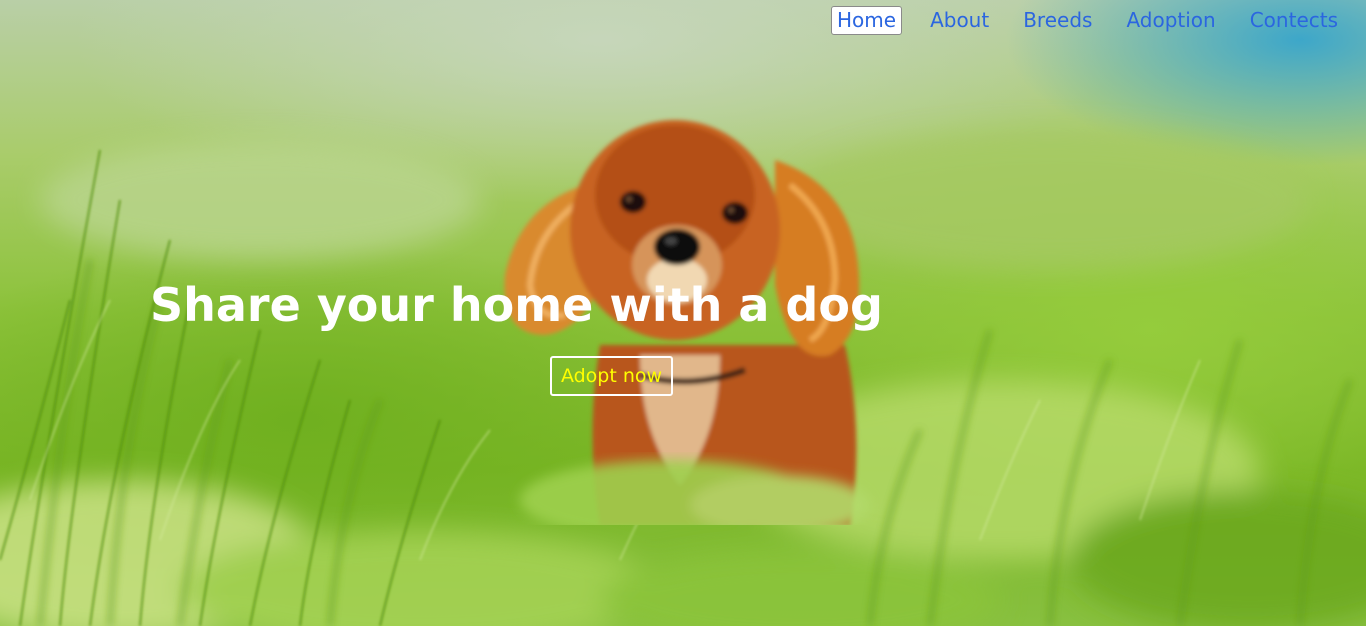  I want to click on nav-home-link: Home, so click(867, 20).